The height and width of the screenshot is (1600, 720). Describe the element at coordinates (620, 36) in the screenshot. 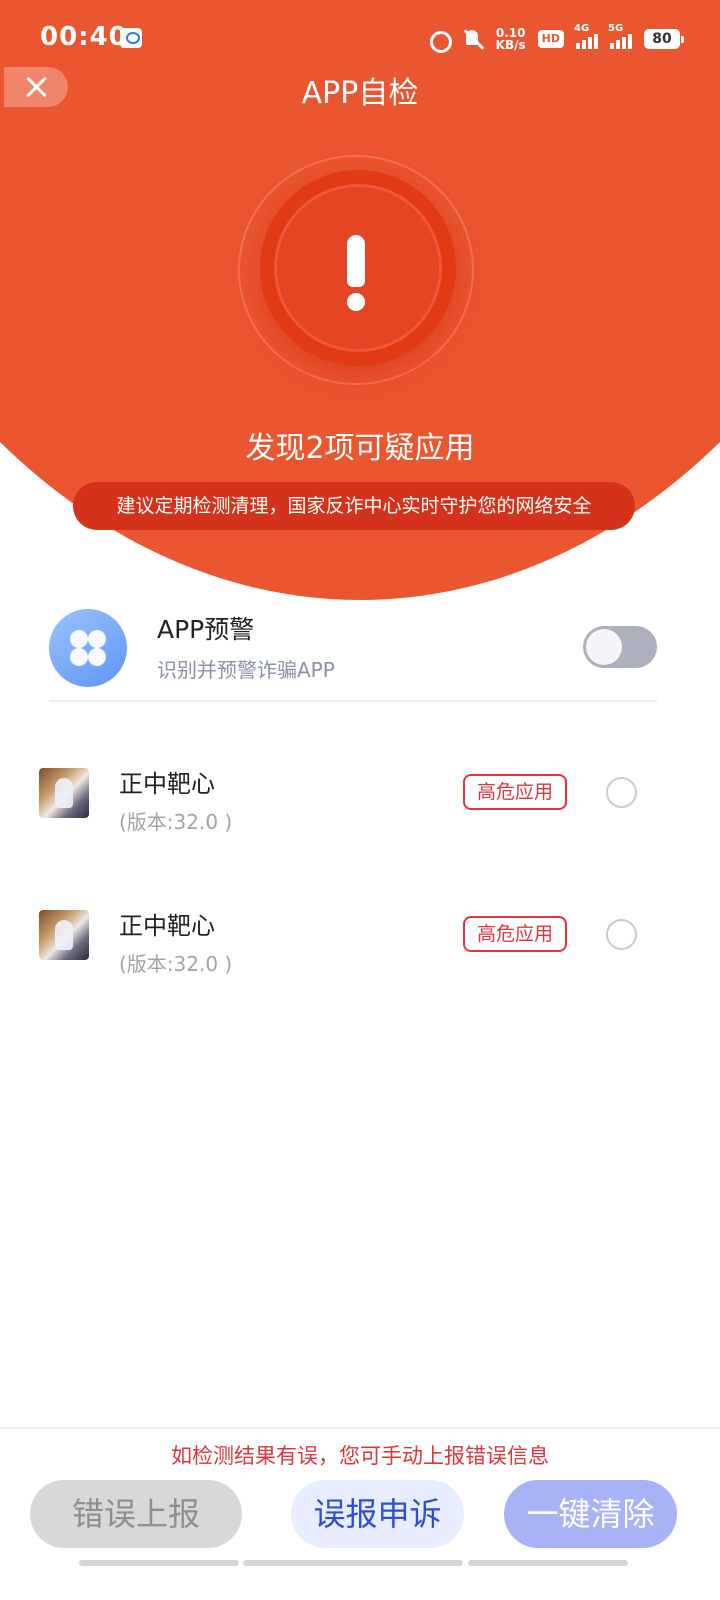

I see `signal-5g-icon: 5G` at that location.